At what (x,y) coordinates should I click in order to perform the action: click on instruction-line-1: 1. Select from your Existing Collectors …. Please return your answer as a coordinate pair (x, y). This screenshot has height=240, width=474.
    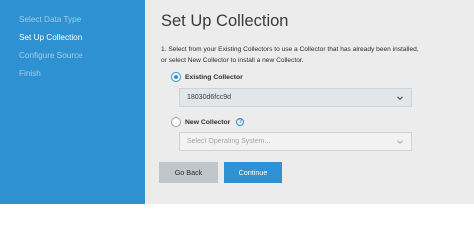
    Looking at the image, I should click on (290, 49).